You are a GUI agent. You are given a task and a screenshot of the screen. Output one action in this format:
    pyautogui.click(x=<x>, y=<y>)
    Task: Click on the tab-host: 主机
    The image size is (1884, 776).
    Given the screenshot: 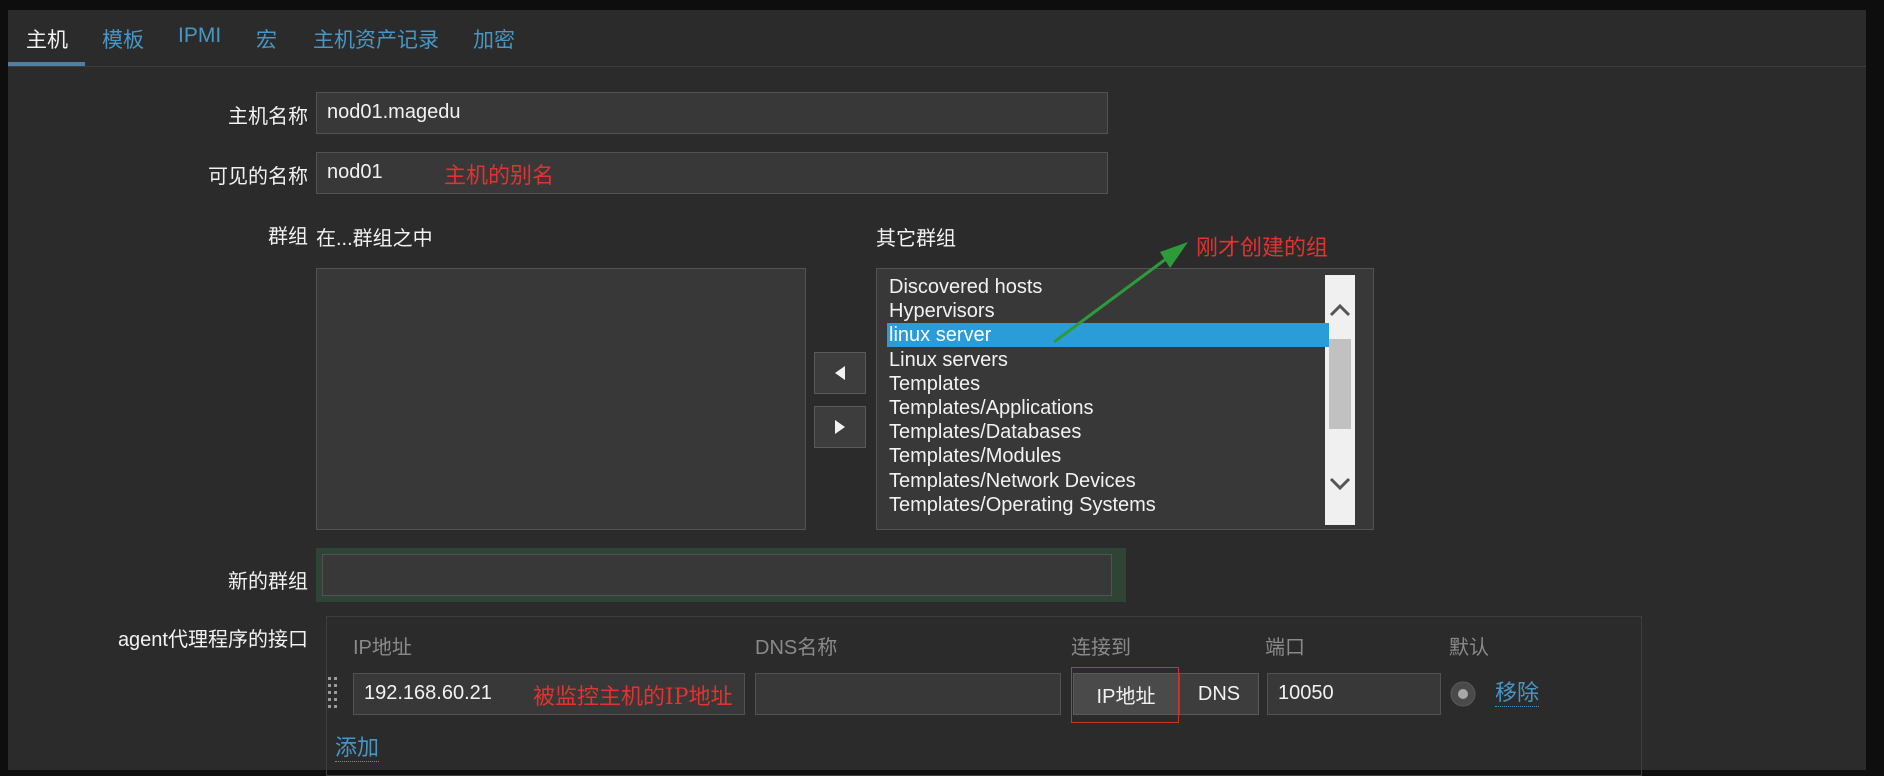 What is the action you would take?
    pyautogui.click(x=47, y=39)
    